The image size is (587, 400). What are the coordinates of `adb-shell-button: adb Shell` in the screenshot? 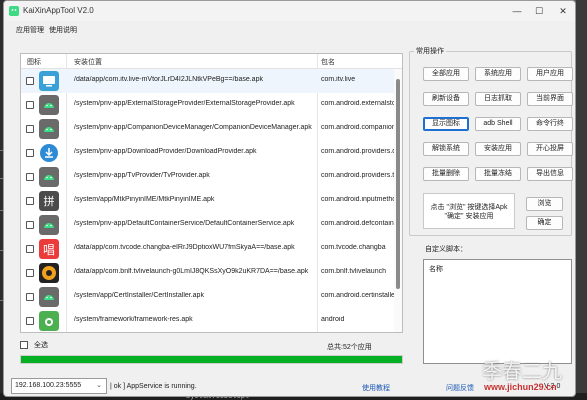 It's located at (498, 124).